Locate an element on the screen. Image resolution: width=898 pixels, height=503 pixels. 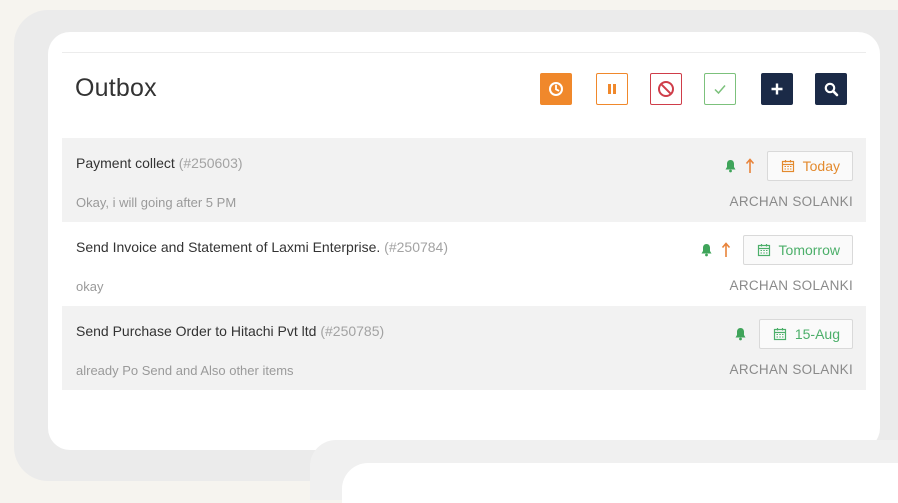
page-title: Outbox is located at coordinates (116, 88).